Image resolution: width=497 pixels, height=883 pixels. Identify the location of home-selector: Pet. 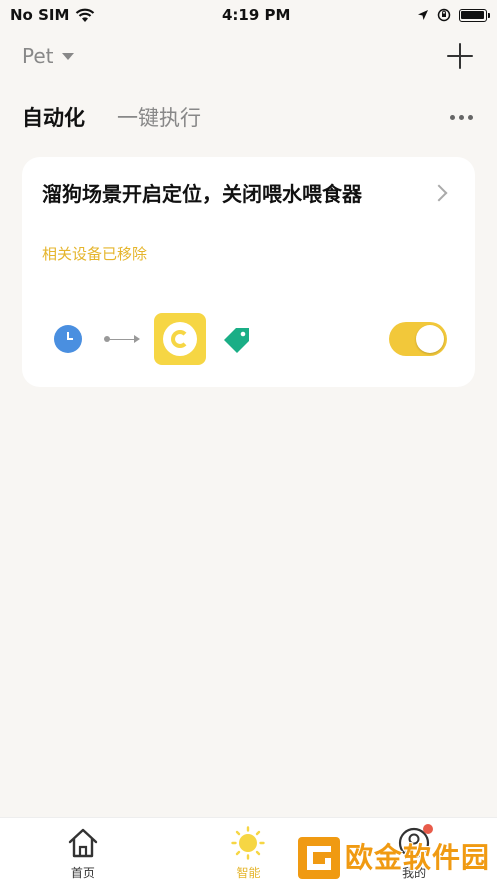
(48, 56).